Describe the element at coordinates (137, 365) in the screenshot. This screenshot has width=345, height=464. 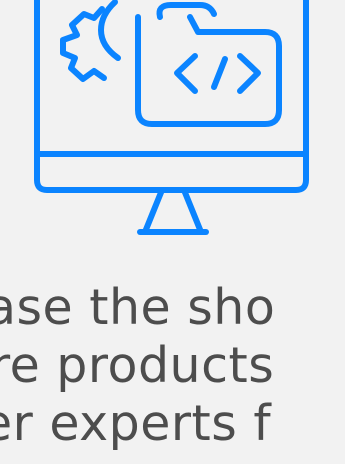
I see `text-line-2: re products` at that location.